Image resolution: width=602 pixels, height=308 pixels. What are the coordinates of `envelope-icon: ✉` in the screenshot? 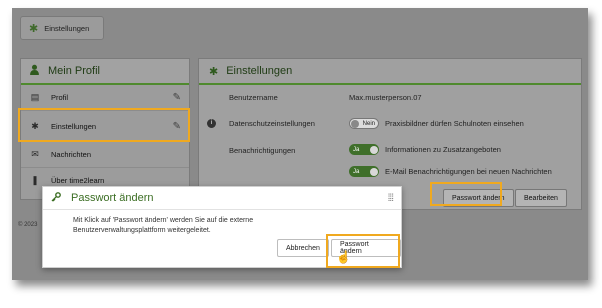 It's located at (35, 154).